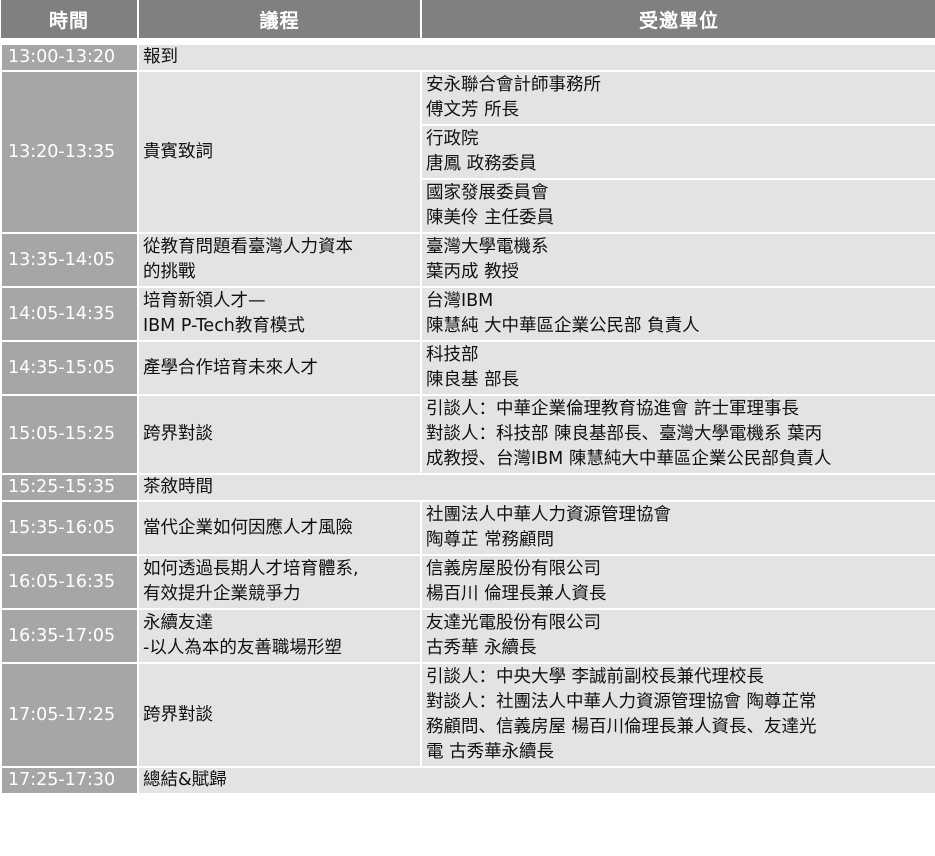 The image size is (935, 856). I want to click on time-cell: 13:35-14:05, so click(69, 260).